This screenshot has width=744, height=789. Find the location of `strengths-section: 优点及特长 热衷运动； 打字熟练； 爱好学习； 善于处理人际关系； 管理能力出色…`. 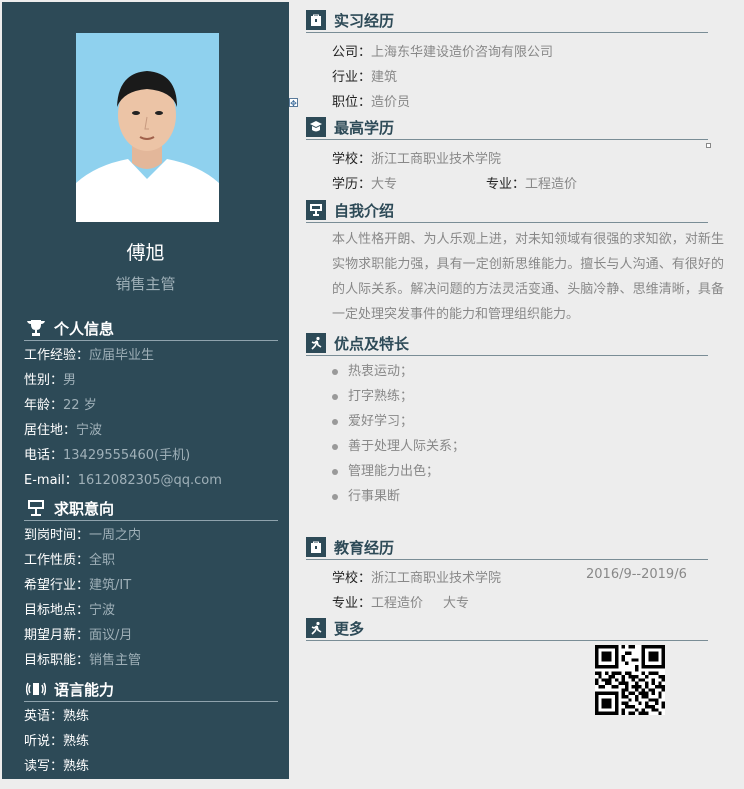

strengths-section: 优点及特长 热衷运动； 打字熟练； 爱好学习； 善于处理人际关系； 管理能力出色… is located at coordinates (507, 426).